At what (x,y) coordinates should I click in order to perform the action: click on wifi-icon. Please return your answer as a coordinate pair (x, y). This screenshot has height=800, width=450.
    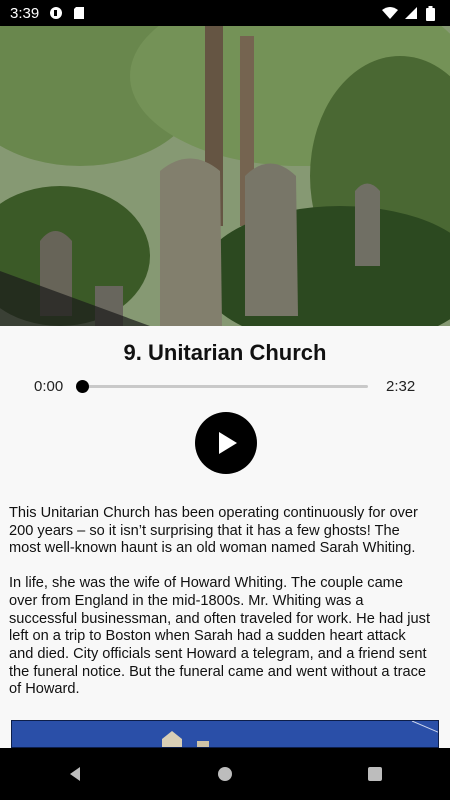
    Looking at the image, I should click on (390, 13).